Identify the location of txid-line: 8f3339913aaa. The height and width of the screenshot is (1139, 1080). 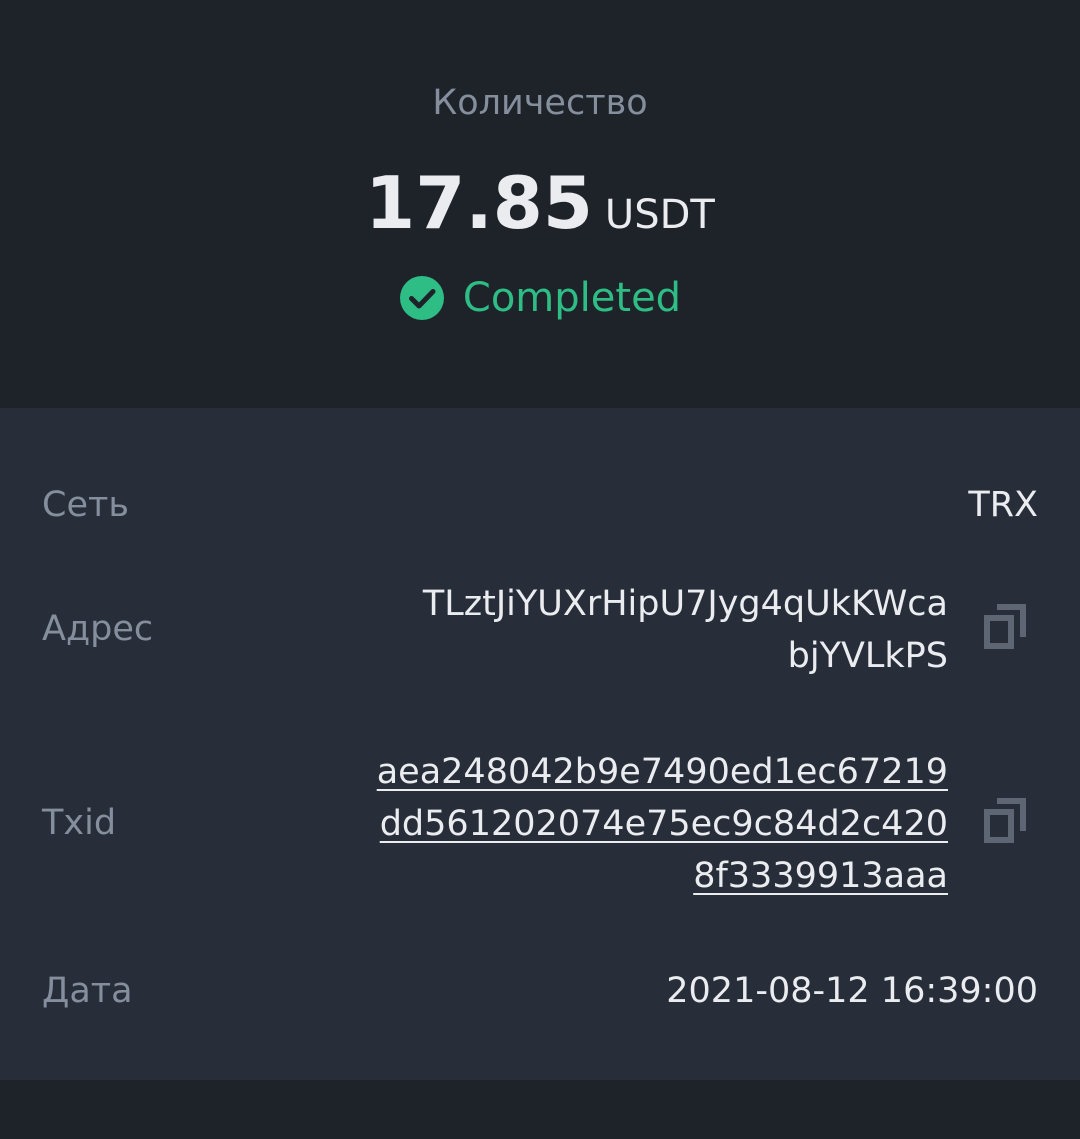
(820, 876).